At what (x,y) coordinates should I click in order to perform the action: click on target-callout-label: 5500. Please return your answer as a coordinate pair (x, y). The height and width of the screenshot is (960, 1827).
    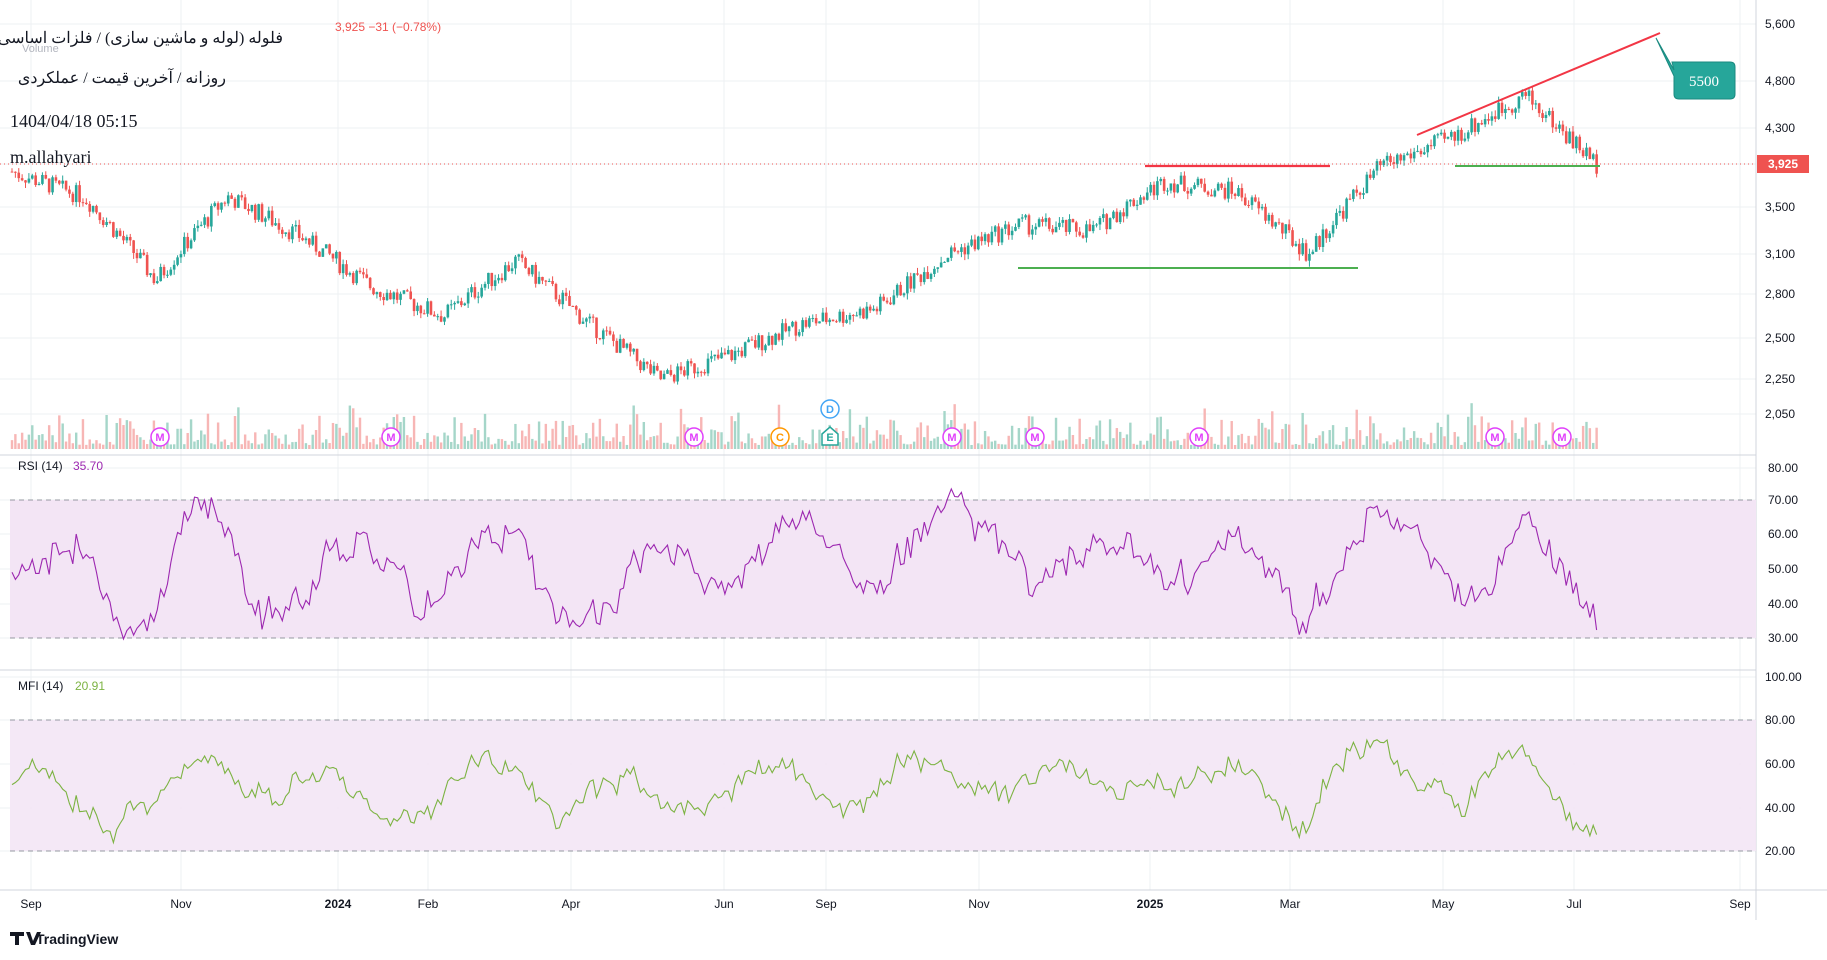
    Looking at the image, I should click on (1704, 82).